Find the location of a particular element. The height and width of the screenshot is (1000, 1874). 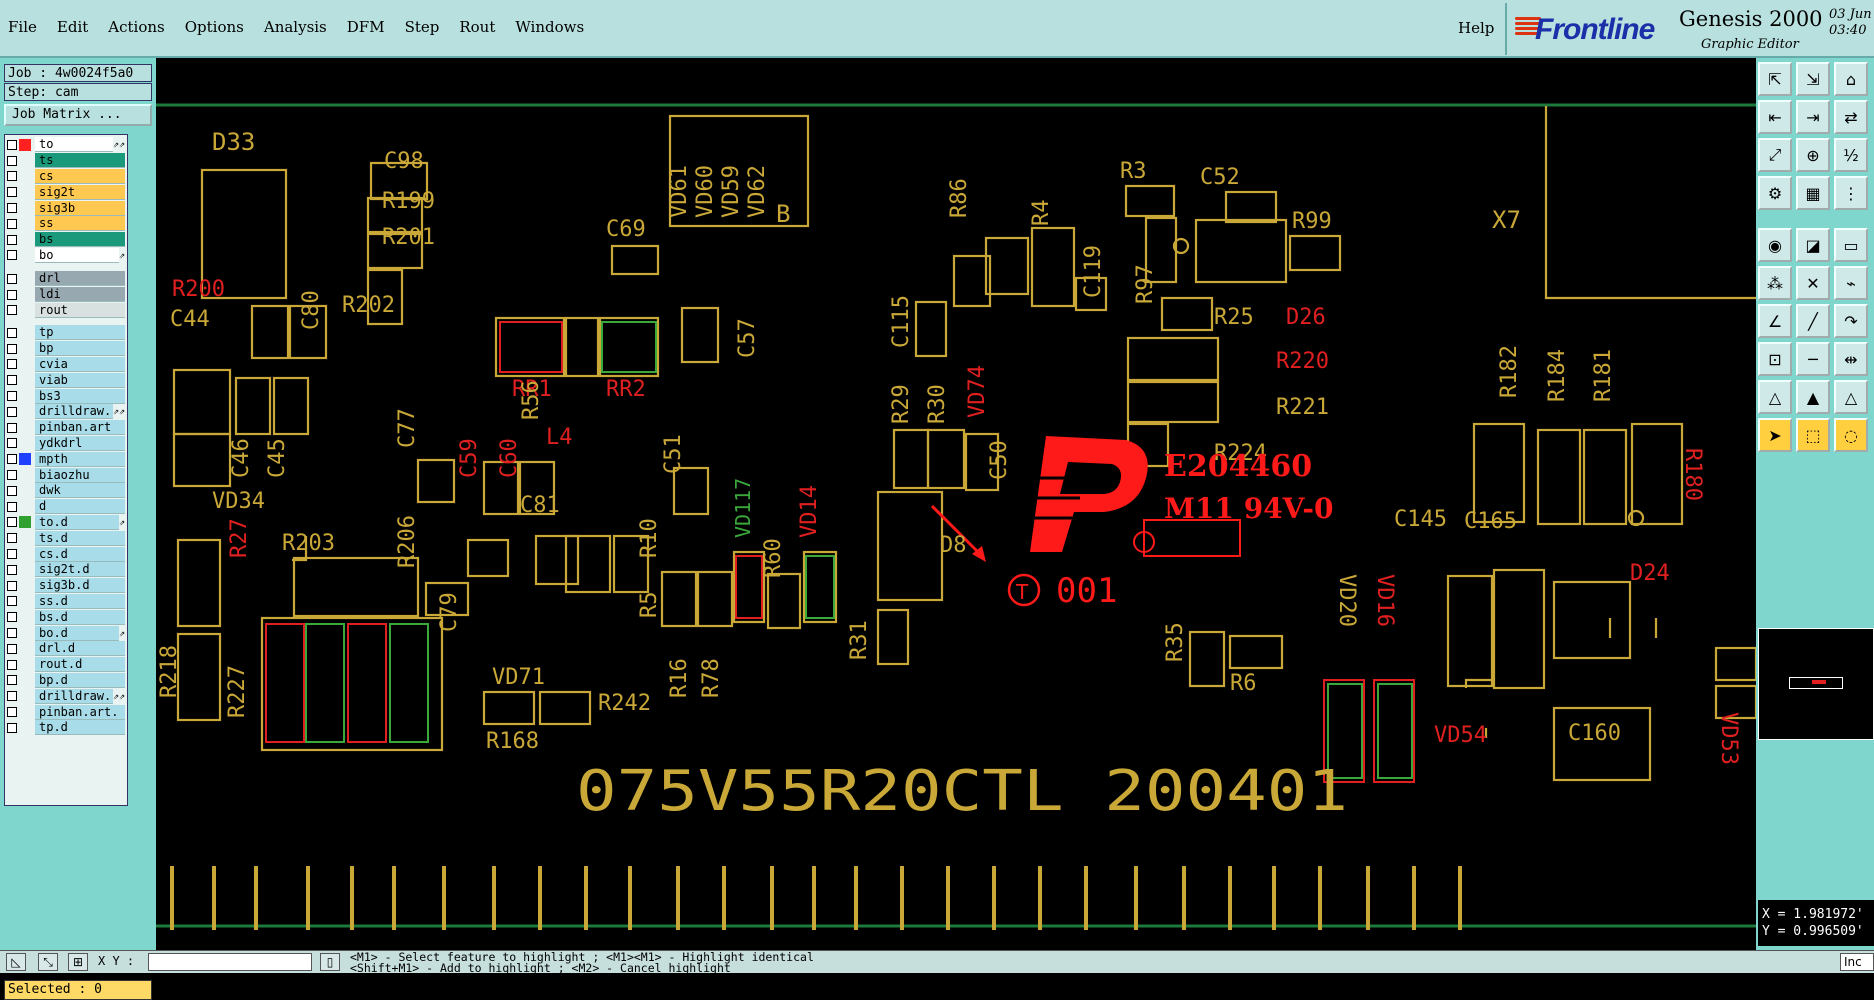

layer-row: sig2t is located at coordinates (67, 192).